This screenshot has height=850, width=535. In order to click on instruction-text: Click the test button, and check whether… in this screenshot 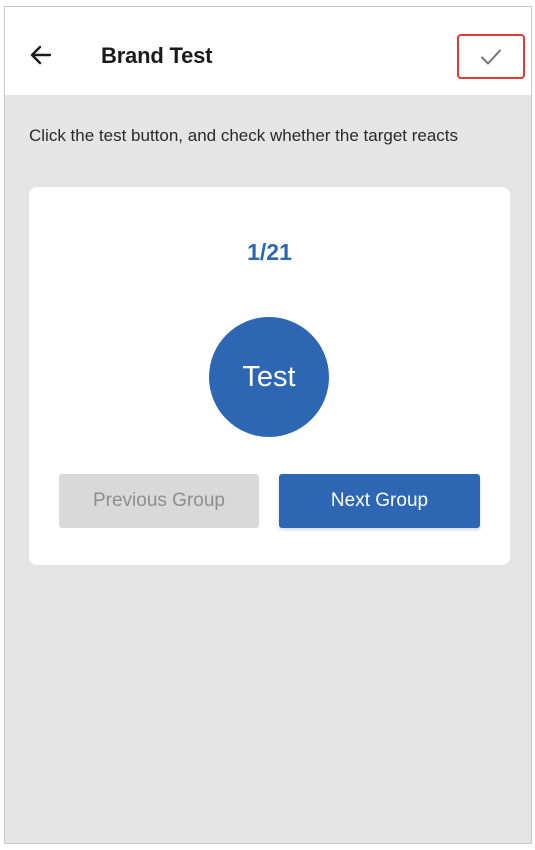, I will do `click(244, 135)`.